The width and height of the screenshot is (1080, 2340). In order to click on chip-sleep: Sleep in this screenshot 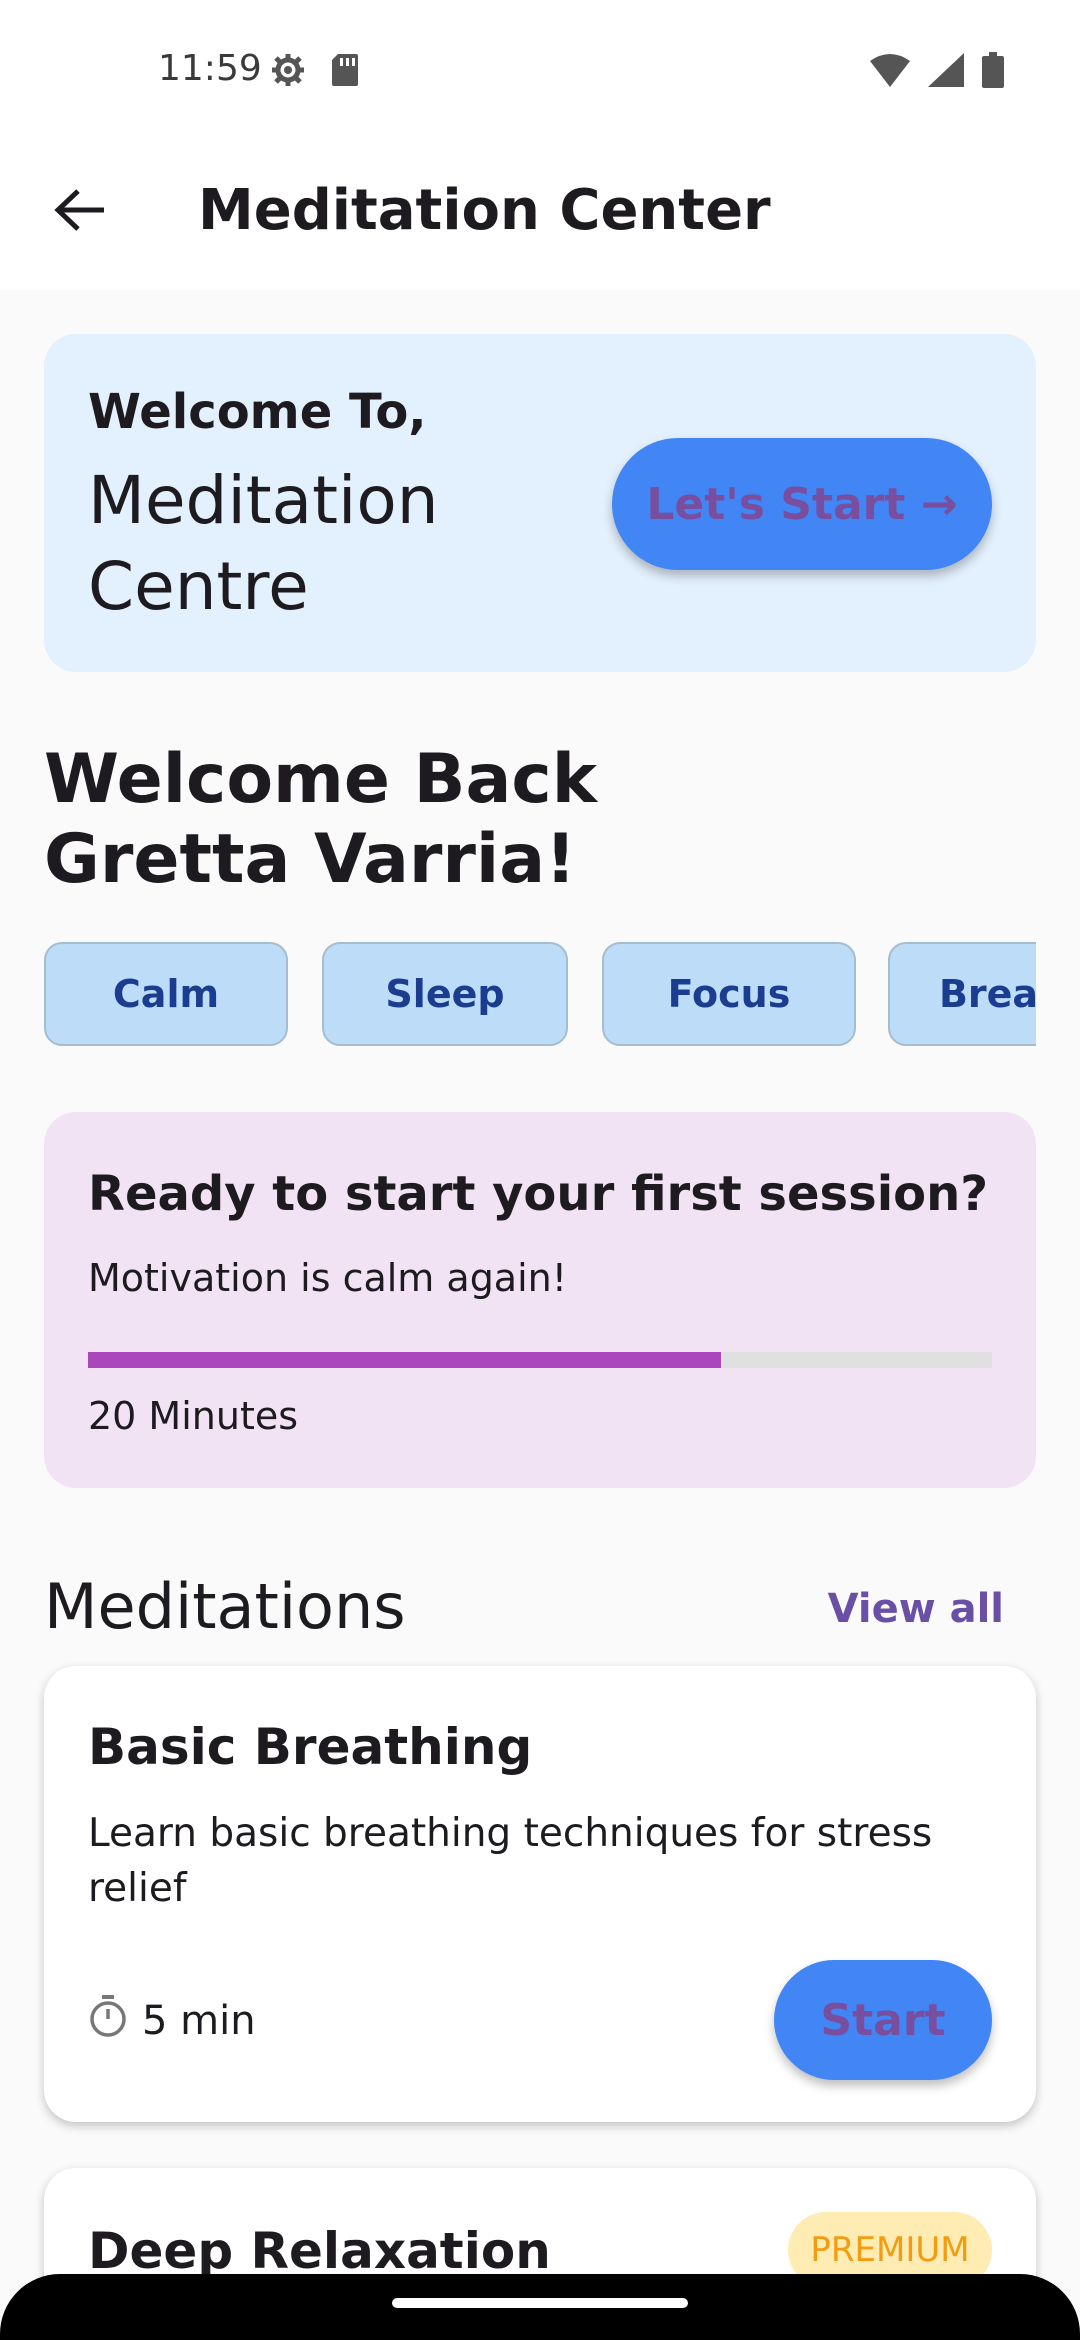, I will do `click(445, 994)`.